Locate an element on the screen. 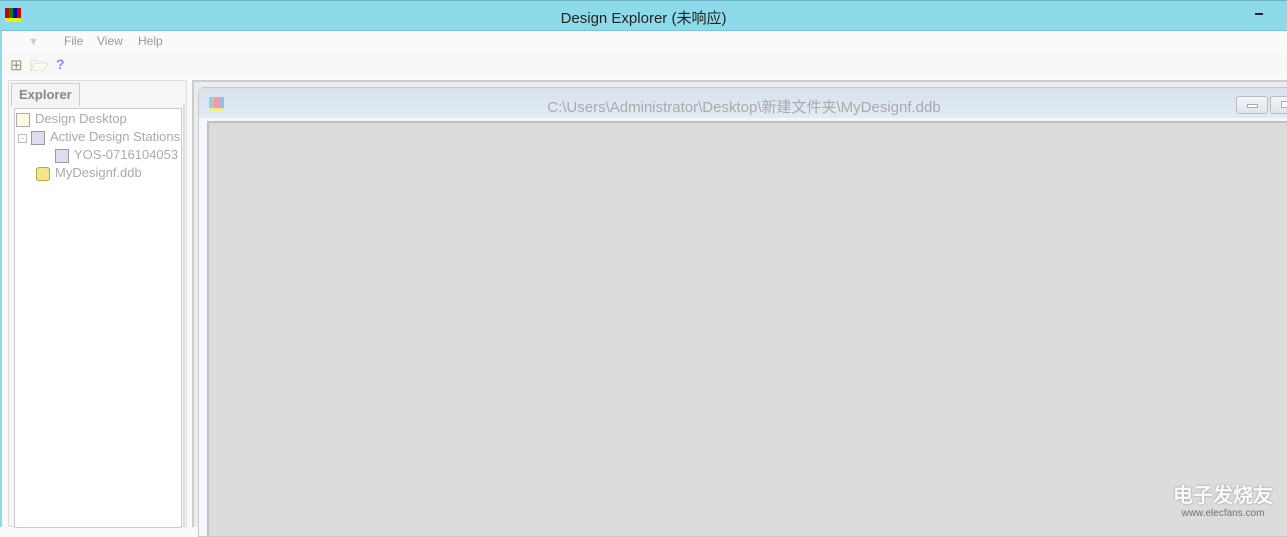  tree-item-label: Design Desktop is located at coordinates (81, 118).